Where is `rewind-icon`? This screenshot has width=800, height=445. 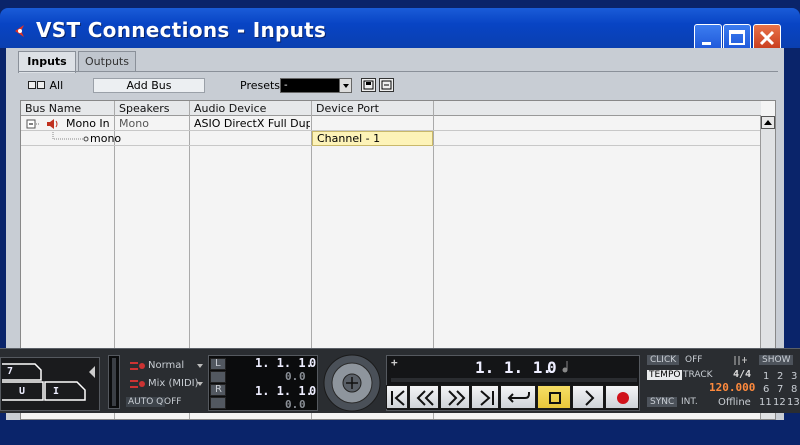 rewind-icon is located at coordinates (425, 398).